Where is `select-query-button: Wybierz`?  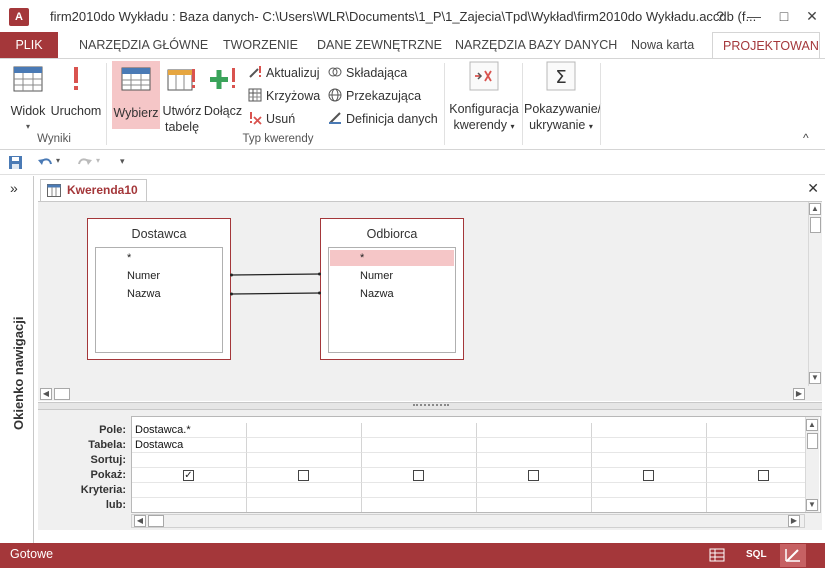
select-query-button: Wybierz is located at coordinates (136, 95).